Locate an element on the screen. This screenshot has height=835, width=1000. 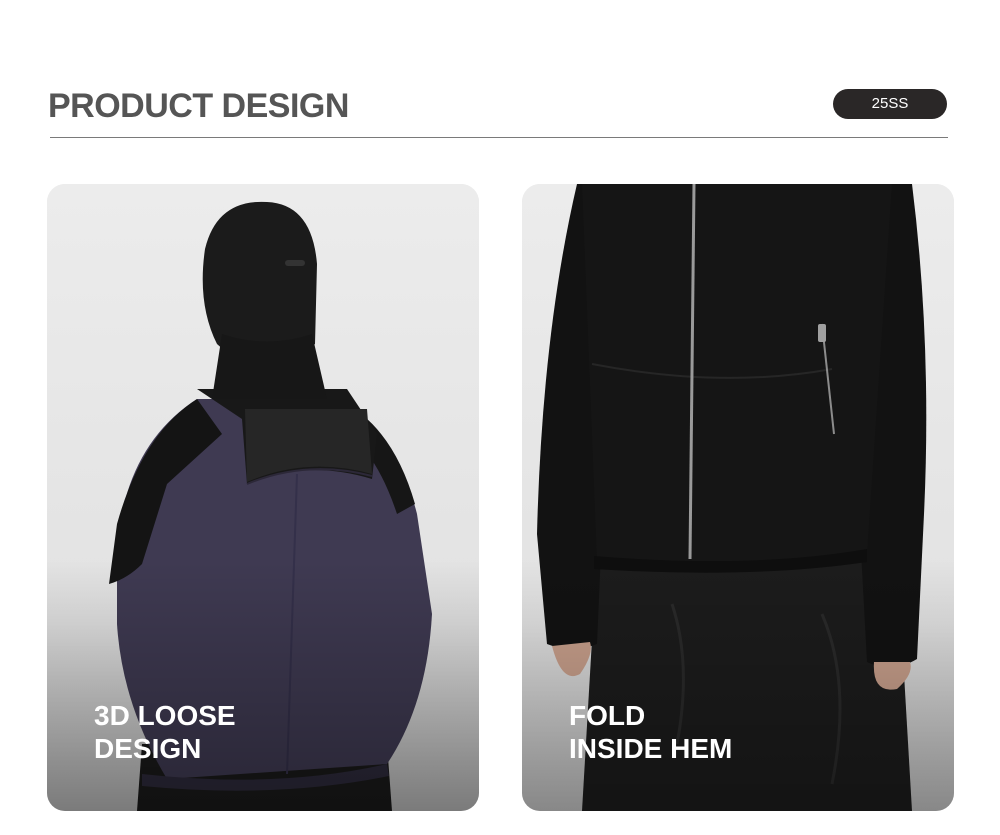
caption-line: DESIGN is located at coordinates (148, 748).